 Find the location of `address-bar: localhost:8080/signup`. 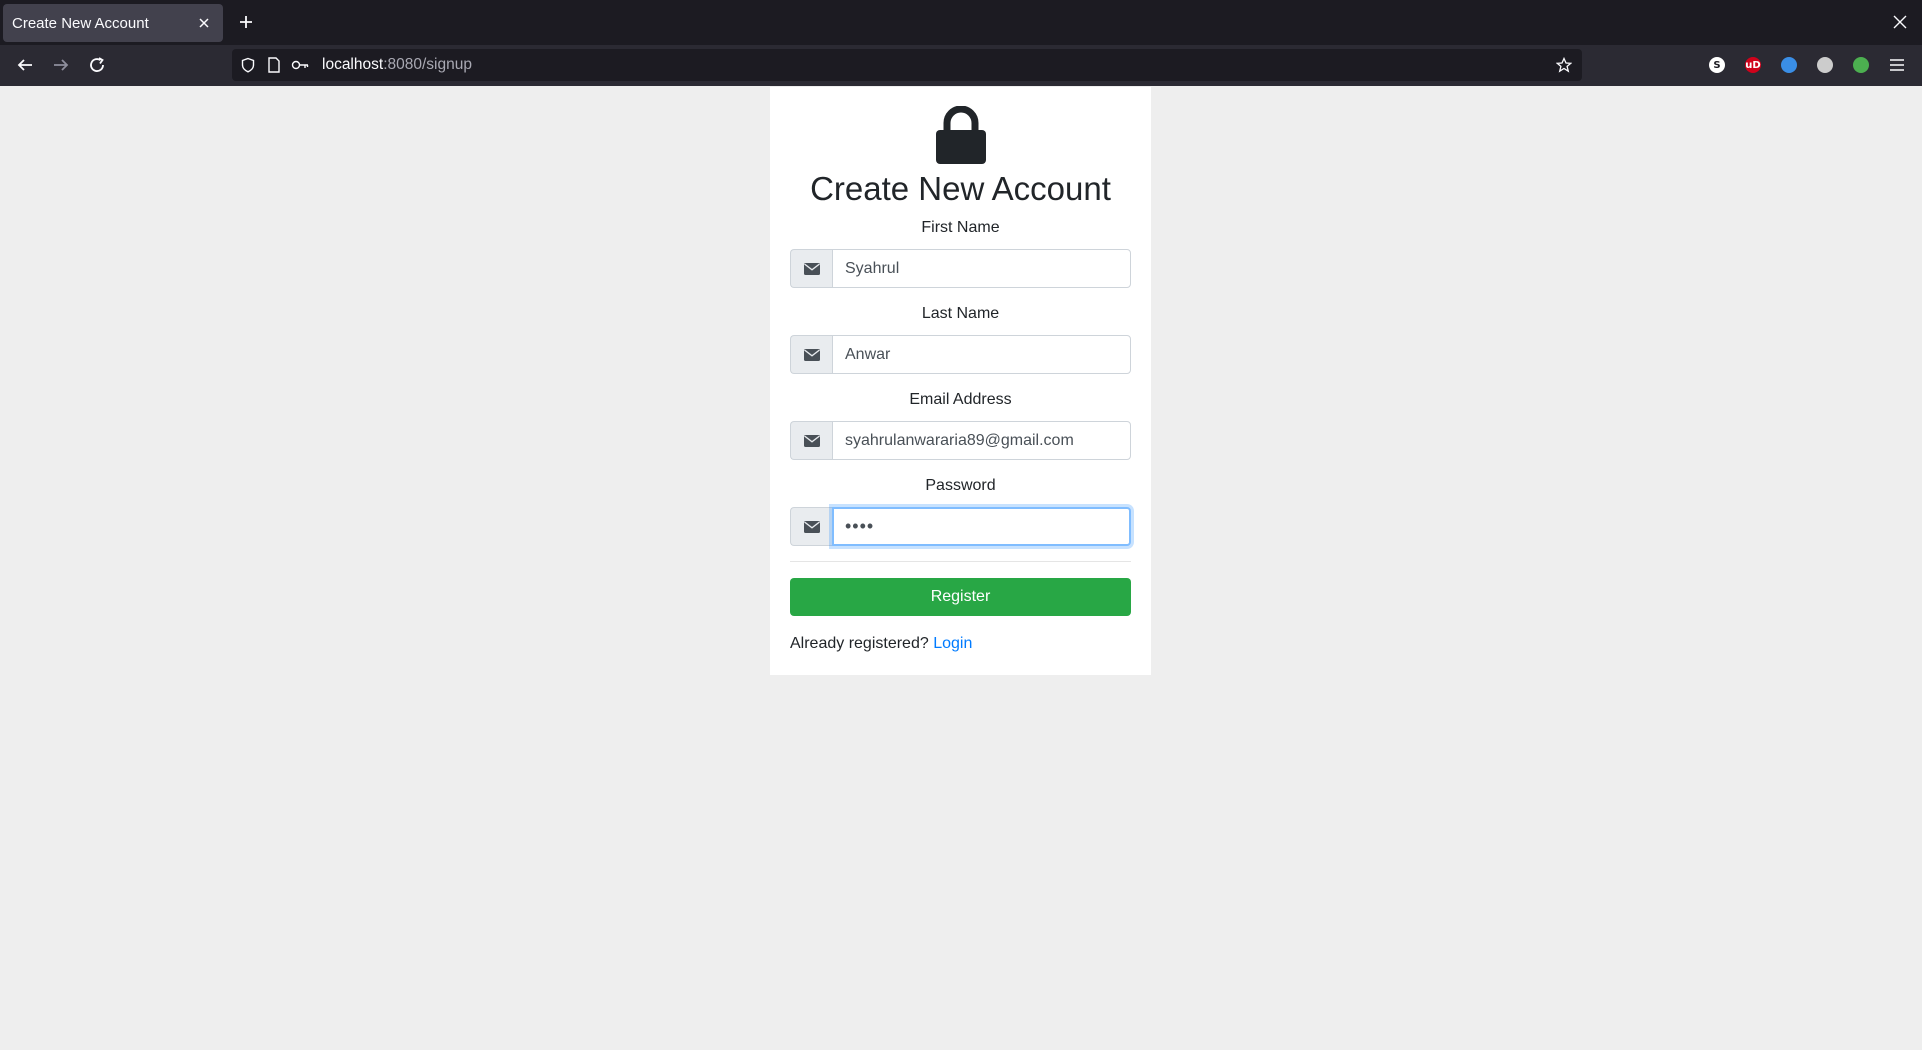

address-bar: localhost:8080/signup is located at coordinates (907, 65).